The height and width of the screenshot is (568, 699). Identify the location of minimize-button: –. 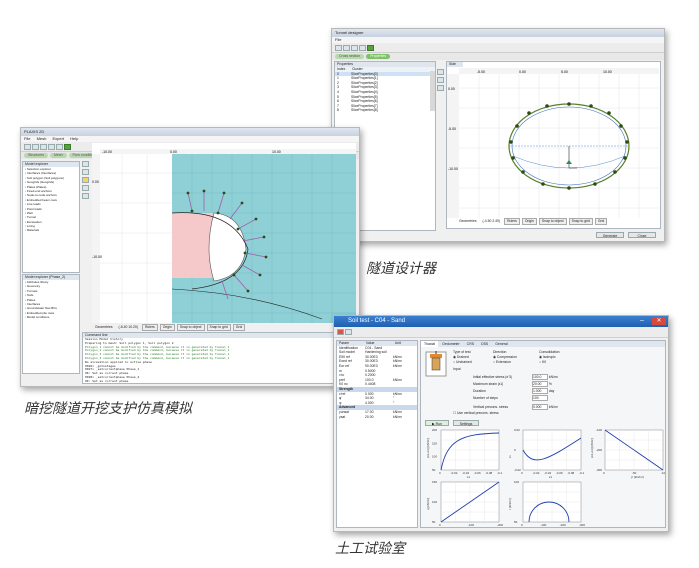
(644, 321).